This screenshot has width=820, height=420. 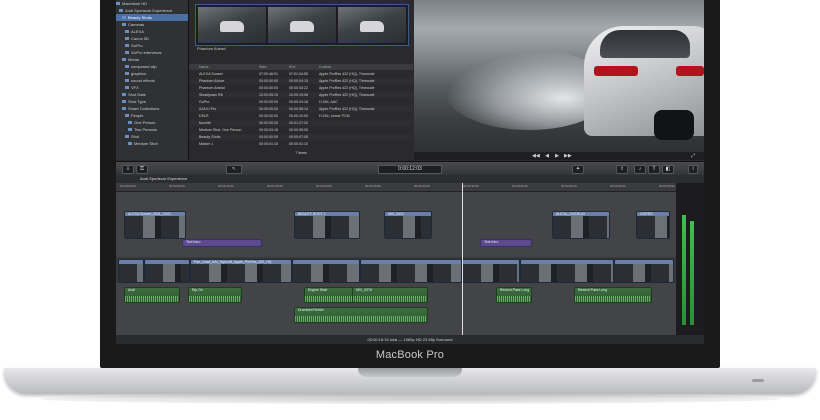 What do you see at coordinates (152, 122) in the screenshot?
I see `library-item: One Person` at bounding box center [152, 122].